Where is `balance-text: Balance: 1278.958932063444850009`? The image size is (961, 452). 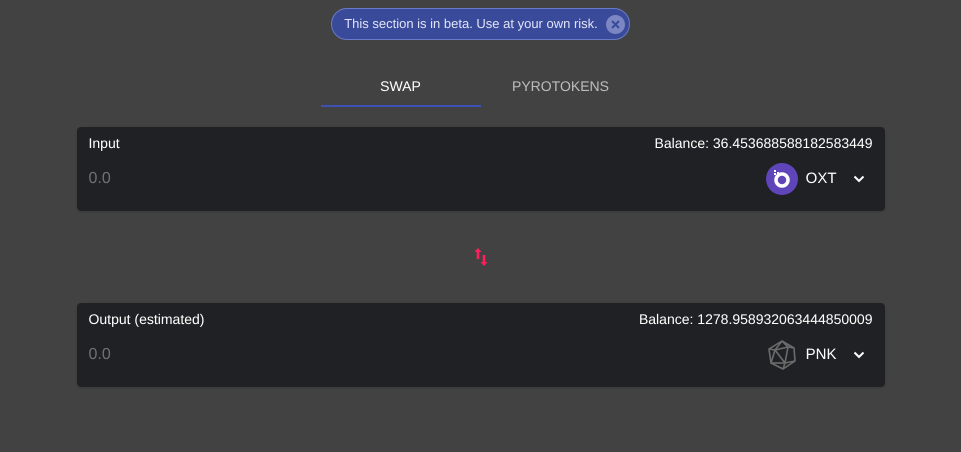 balance-text: Balance: 1278.958932063444850009 is located at coordinates (755, 319).